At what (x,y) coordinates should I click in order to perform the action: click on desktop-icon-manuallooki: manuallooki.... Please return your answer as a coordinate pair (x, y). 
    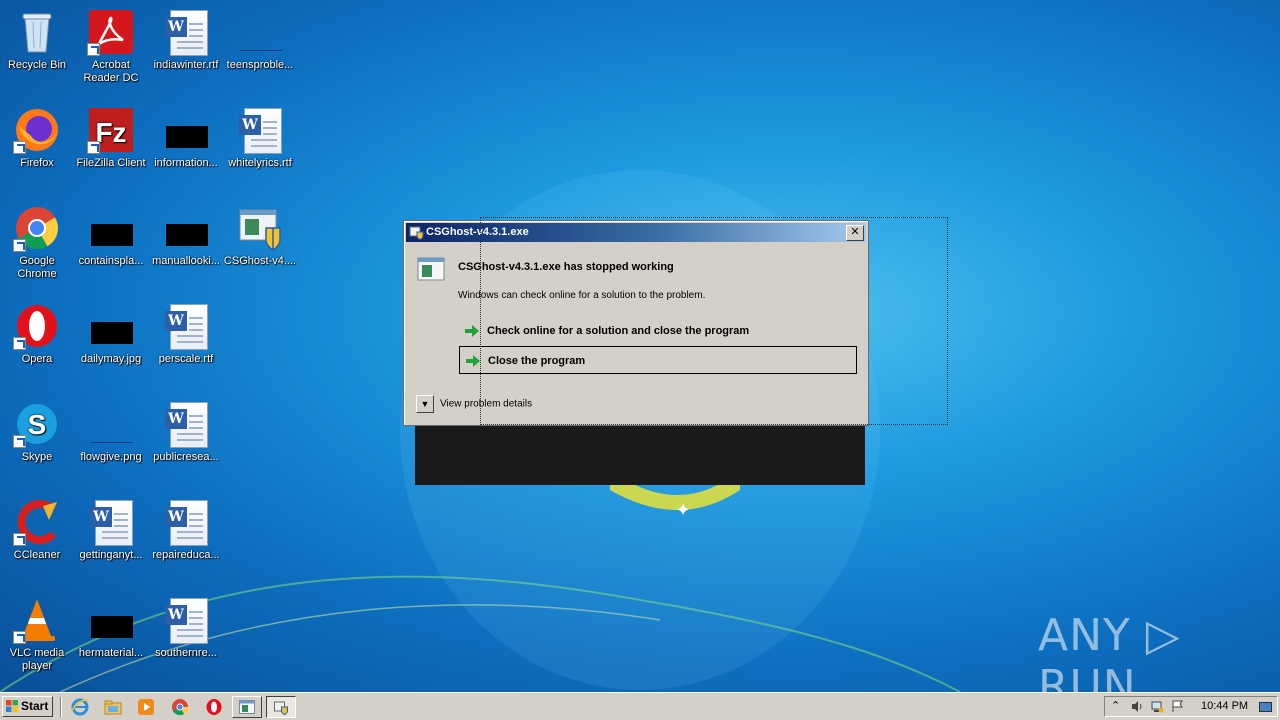
    Looking at the image, I should click on (186, 245).